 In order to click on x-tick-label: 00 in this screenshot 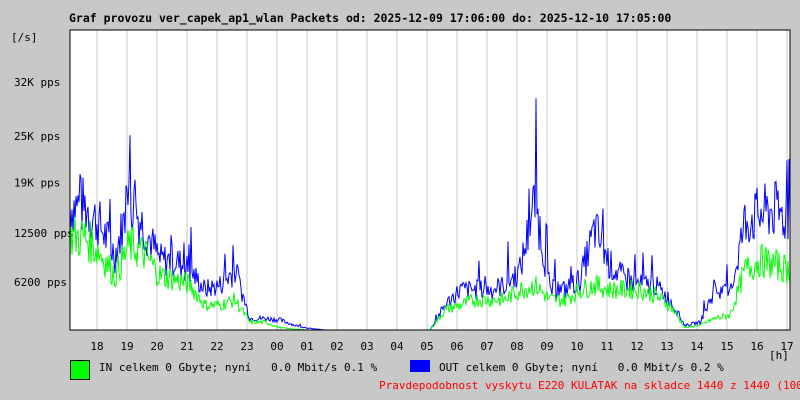, I will do `click(276, 346)`.